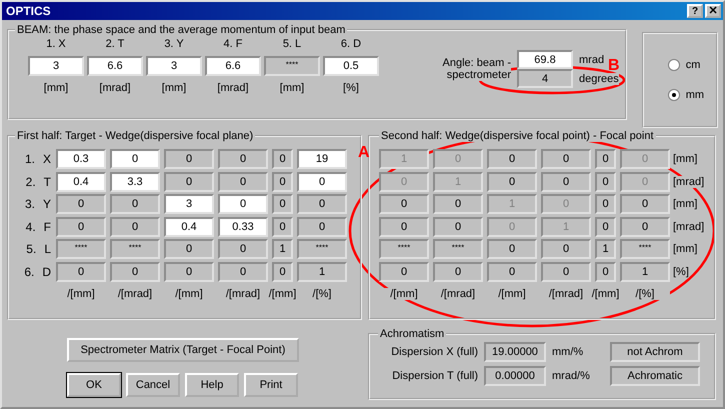  Describe the element at coordinates (46, 271) in the screenshot. I see `row-axis: D` at that location.